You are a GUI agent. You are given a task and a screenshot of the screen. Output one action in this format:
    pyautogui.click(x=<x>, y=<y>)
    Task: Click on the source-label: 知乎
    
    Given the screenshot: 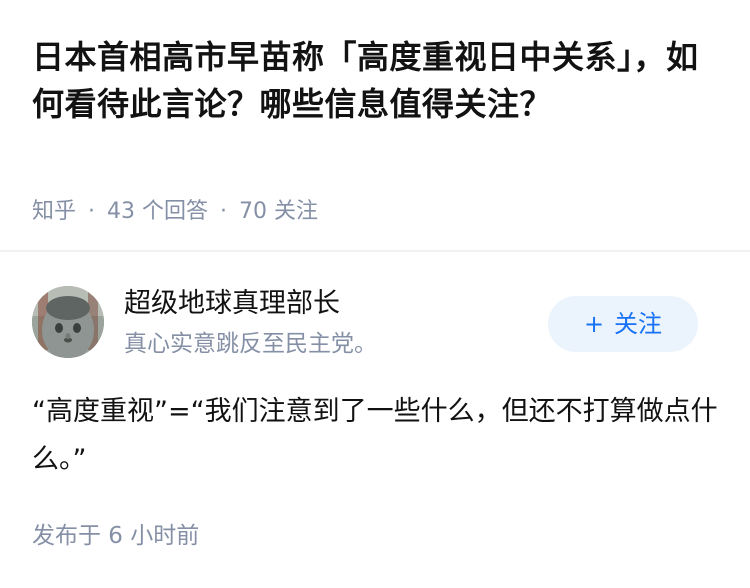 What is the action you would take?
    pyautogui.click(x=54, y=211)
    